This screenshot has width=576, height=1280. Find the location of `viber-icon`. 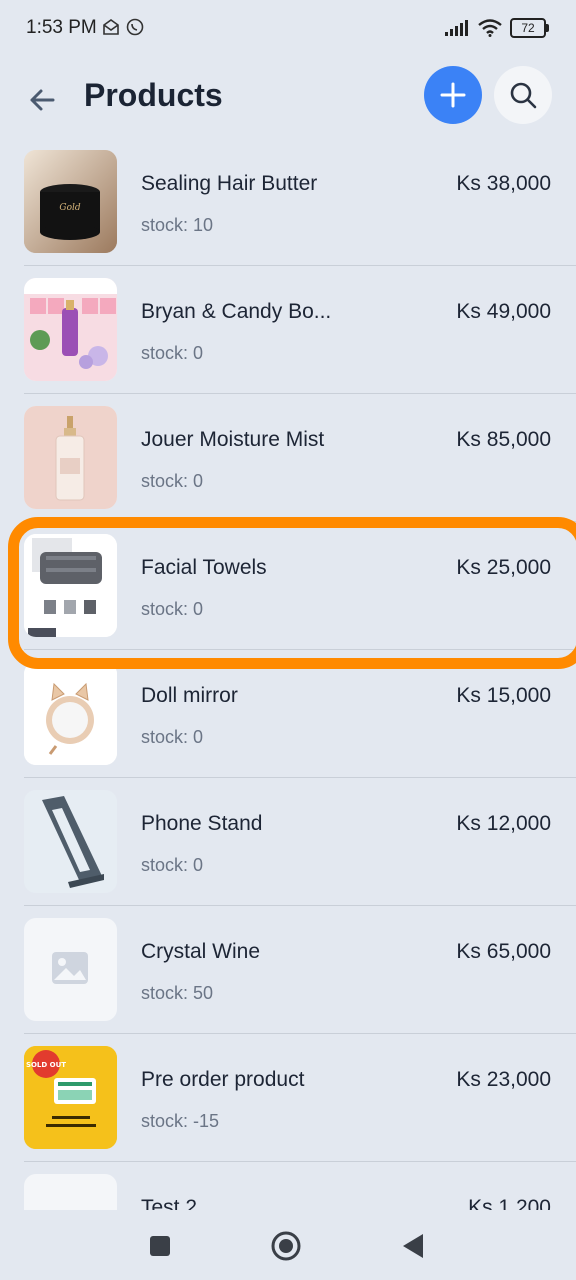

viber-icon is located at coordinates (135, 27).